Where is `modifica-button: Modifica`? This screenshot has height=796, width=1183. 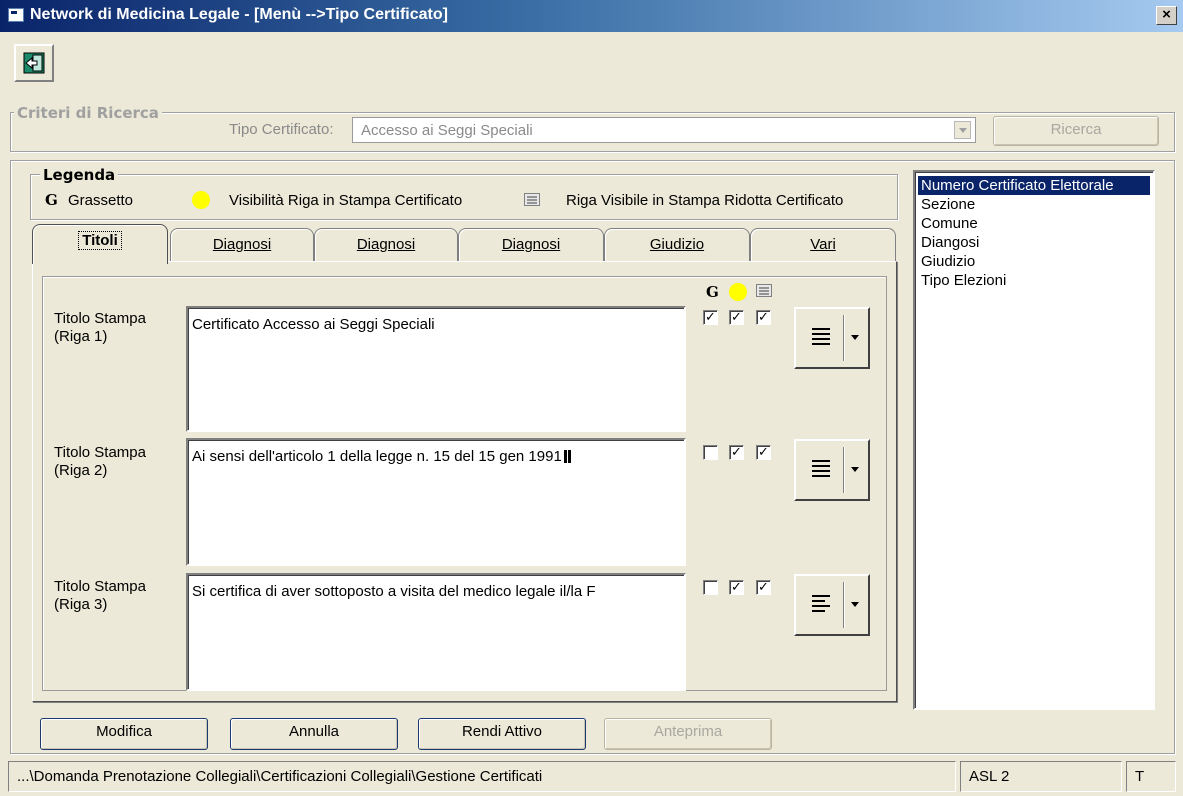 modifica-button: Modifica is located at coordinates (124, 734).